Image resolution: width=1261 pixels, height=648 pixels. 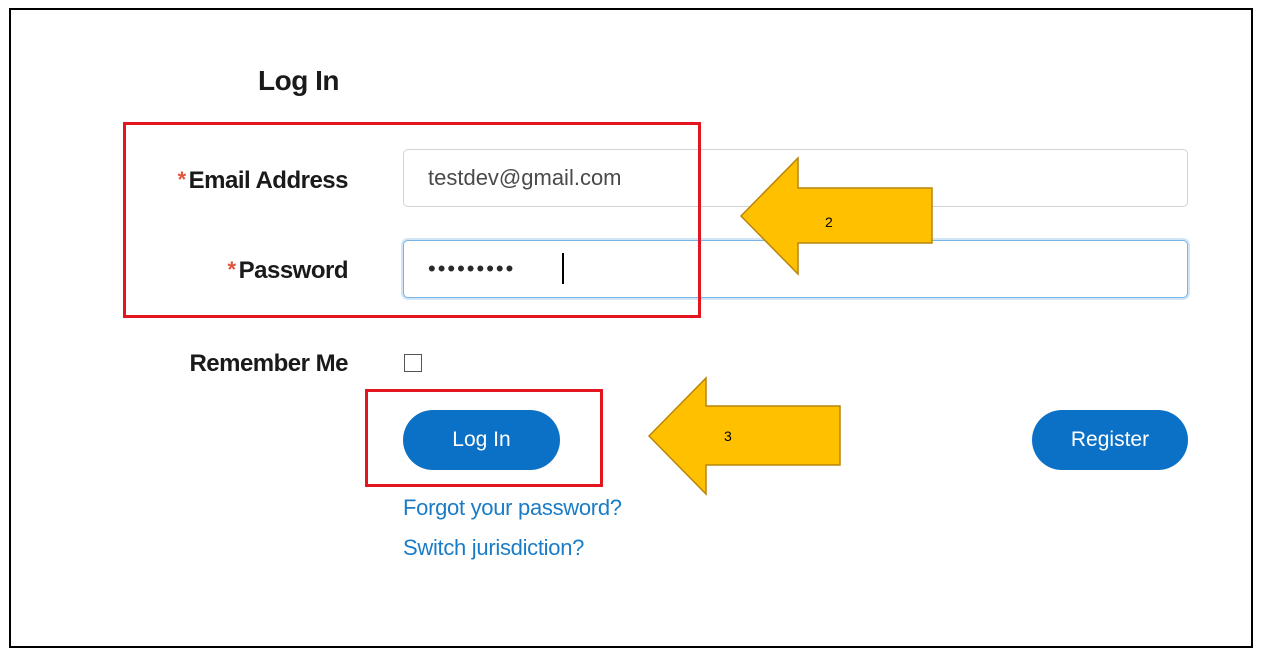 What do you see at coordinates (298, 80) in the screenshot?
I see `page-title: Log In` at bounding box center [298, 80].